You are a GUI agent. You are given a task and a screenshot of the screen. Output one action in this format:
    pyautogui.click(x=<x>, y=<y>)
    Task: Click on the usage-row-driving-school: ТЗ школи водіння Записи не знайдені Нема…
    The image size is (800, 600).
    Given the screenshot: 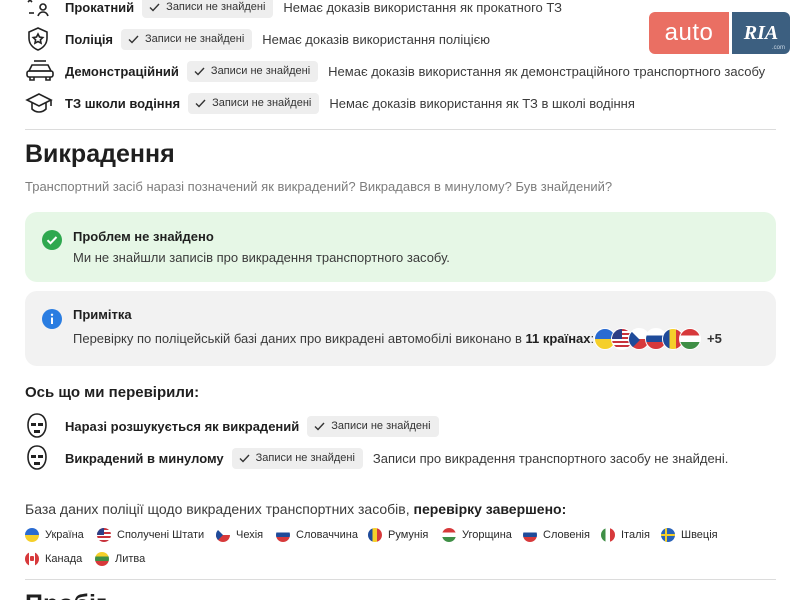 What is the action you would take?
    pyautogui.click(x=330, y=103)
    